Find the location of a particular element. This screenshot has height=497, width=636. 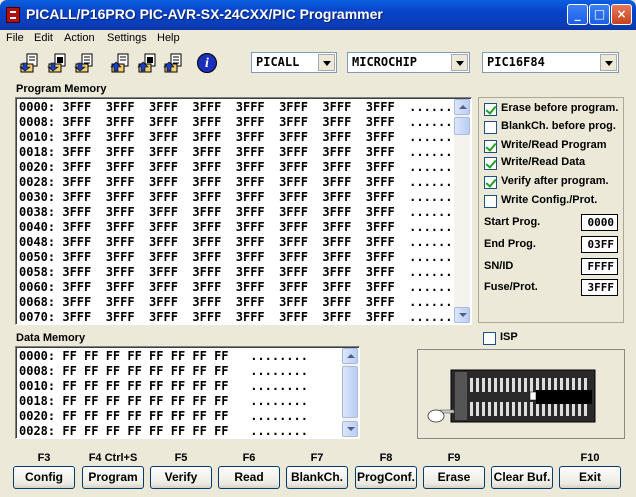

menu-settings: Settings is located at coordinates (127, 38).